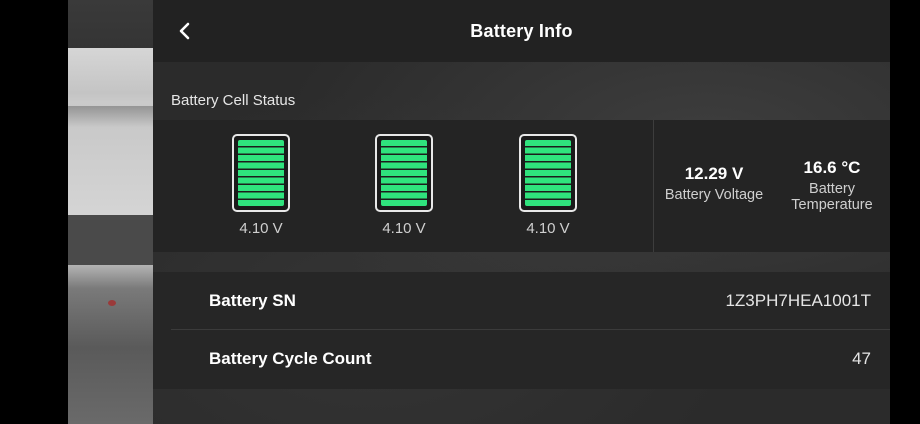 This screenshot has width=920, height=424. I want to click on battery-cycle-count-label: Battery Cycle Count, so click(290, 358).